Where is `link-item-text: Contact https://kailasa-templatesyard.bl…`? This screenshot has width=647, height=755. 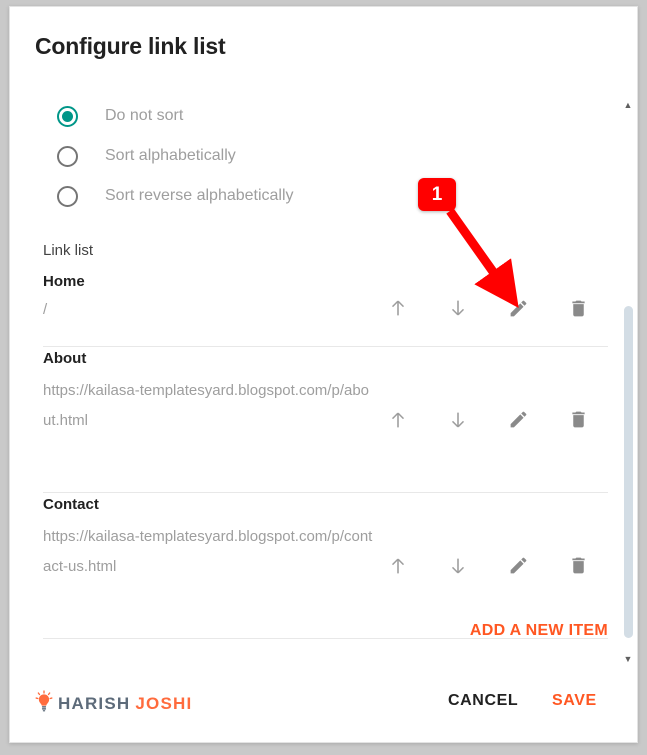 link-item-text: Contact https://kailasa-templatesyard.bl… is located at coordinates (208, 537).